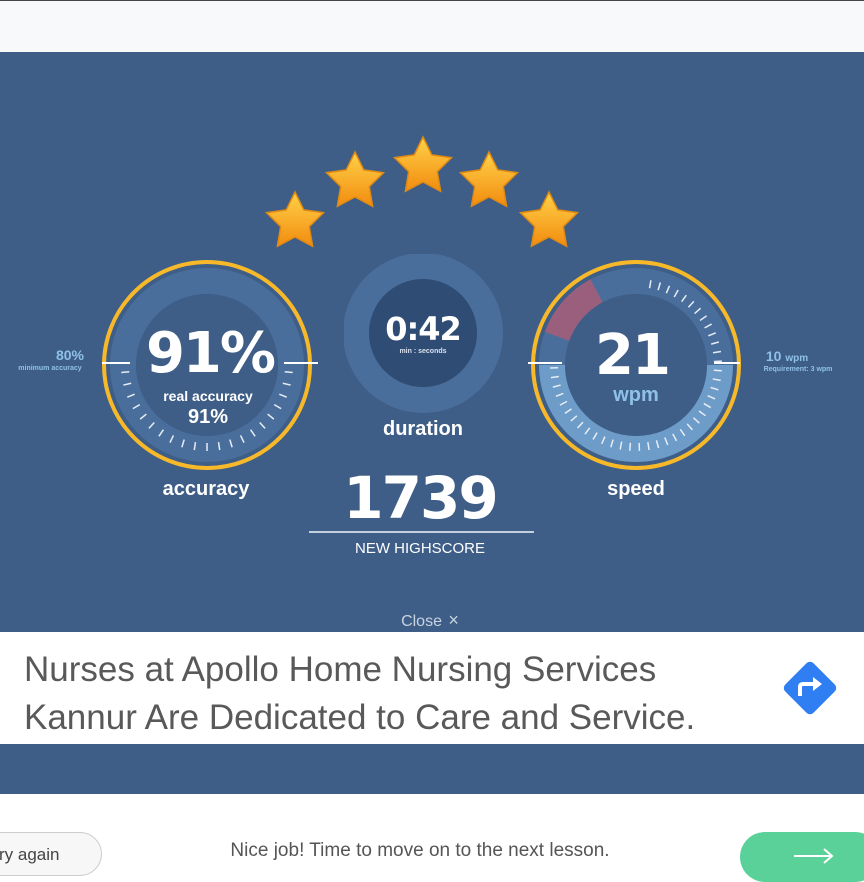 The width and height of the screenshot is (864, 882). I want to click on score-divider, so click(421, 532).